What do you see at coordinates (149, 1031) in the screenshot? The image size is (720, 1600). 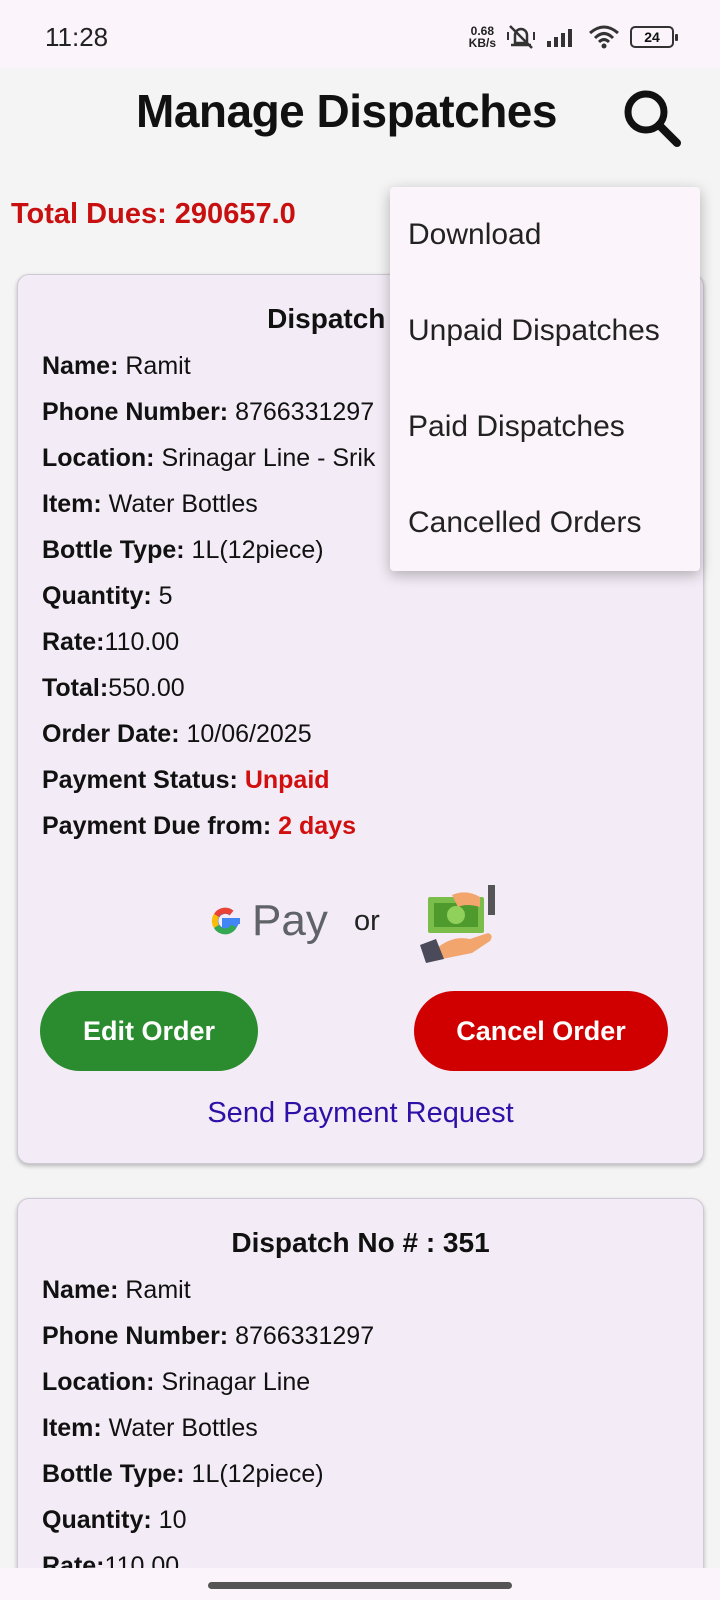 I see `edit-order-button: Edit Order` at bounding box center [149, 1031].